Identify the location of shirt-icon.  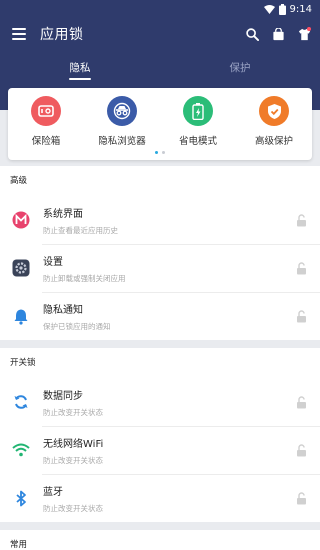
(304, 34).